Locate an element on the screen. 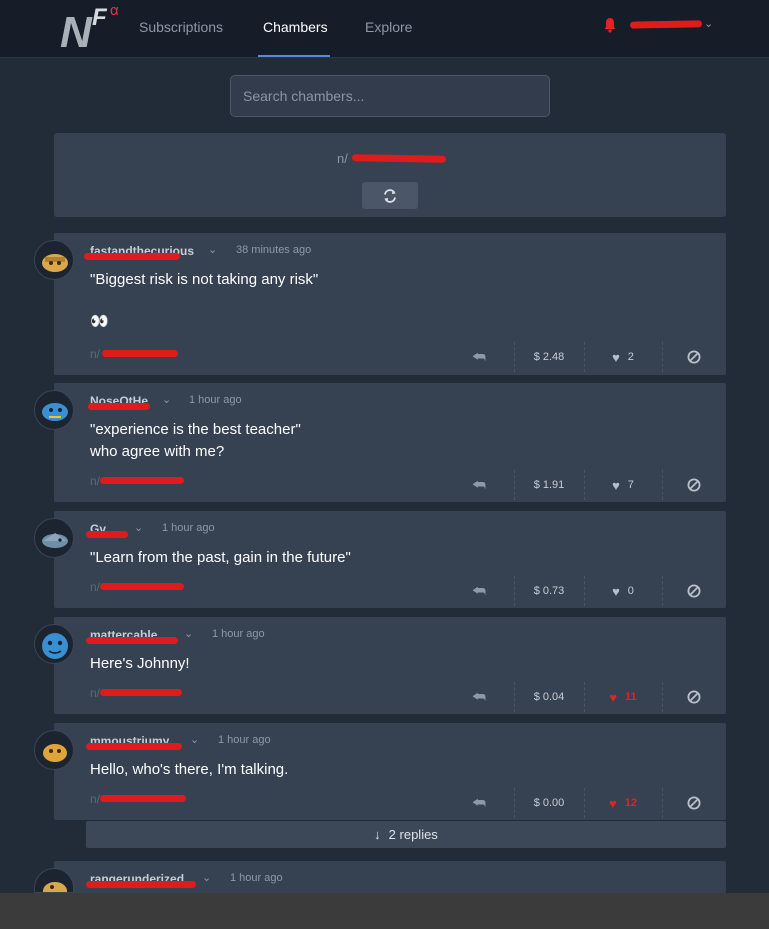 This screenshot has width=769, height=929. bell-icon is located at coordinates (610, 25).